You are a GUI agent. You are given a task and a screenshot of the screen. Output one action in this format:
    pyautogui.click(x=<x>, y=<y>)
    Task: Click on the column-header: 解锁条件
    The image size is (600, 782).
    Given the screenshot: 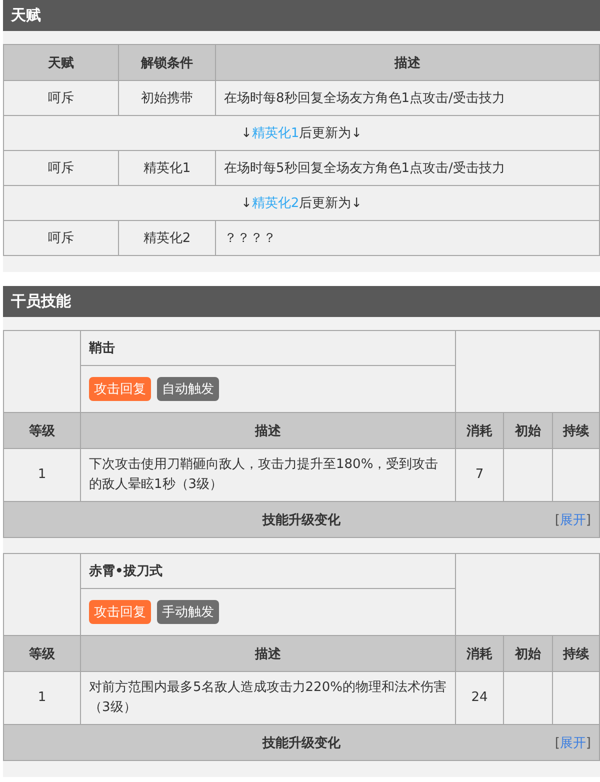 What is the action you would take?
    pyautogui.click(x=167, y=62)
    